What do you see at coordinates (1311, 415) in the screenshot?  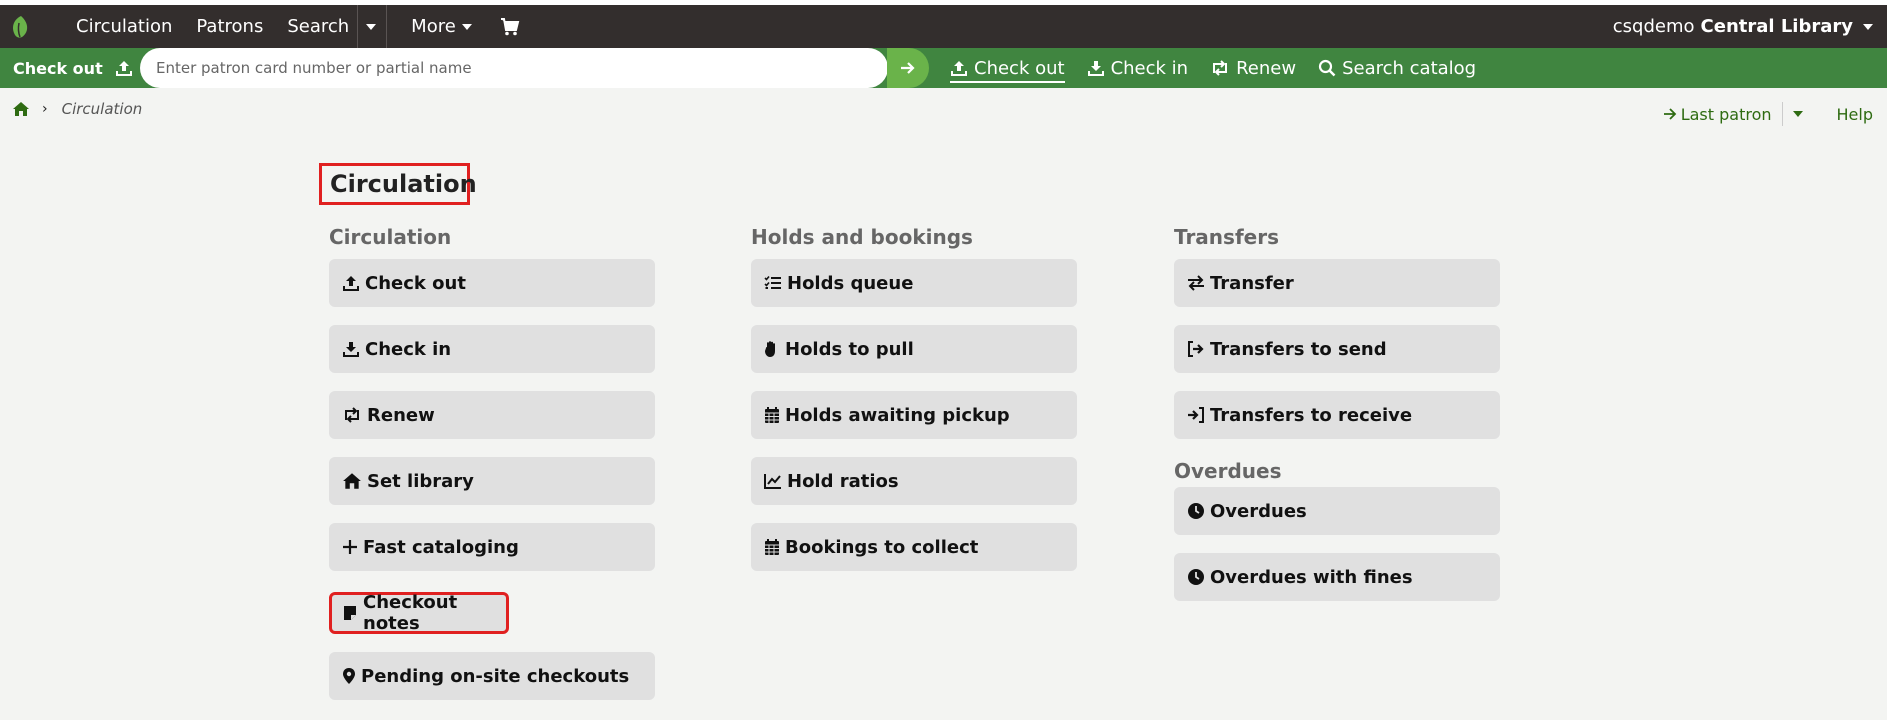 I see `transfers-to-receive-label: Transfers to receive` at bounding box center [1311, 415].